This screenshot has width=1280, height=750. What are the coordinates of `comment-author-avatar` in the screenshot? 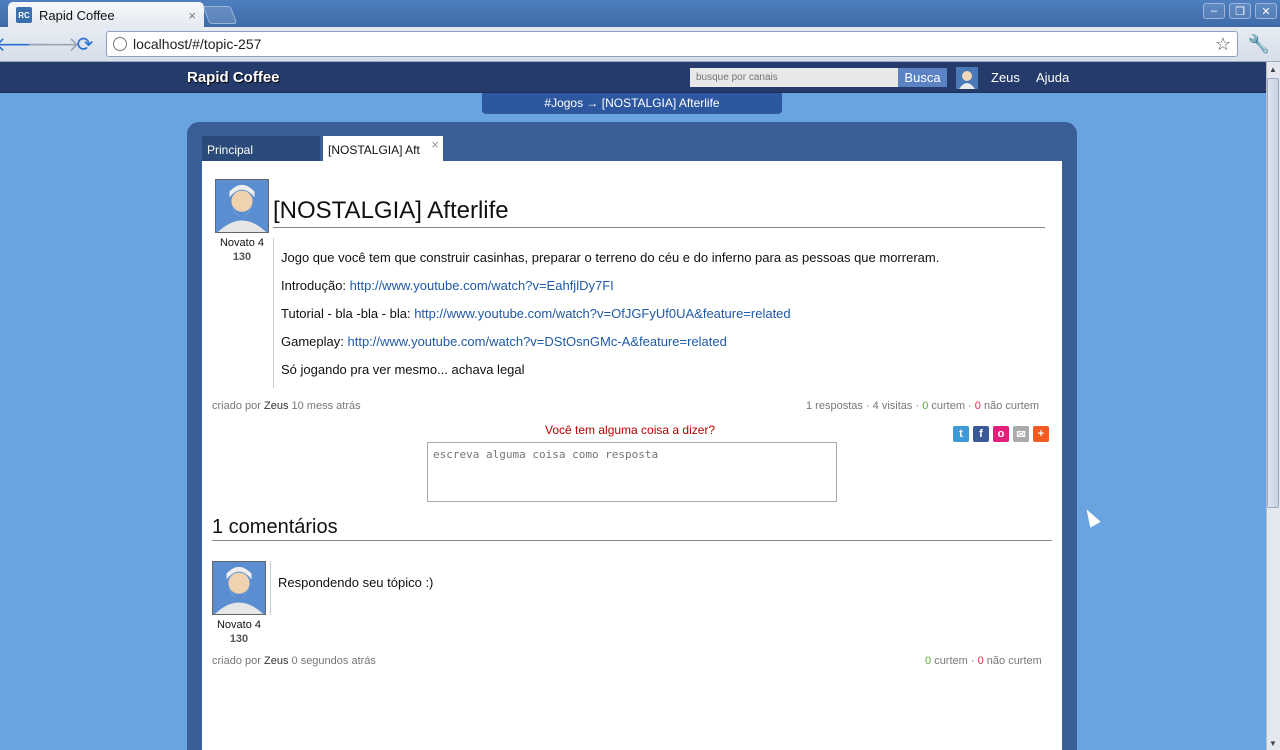 It's located at (239, 588).